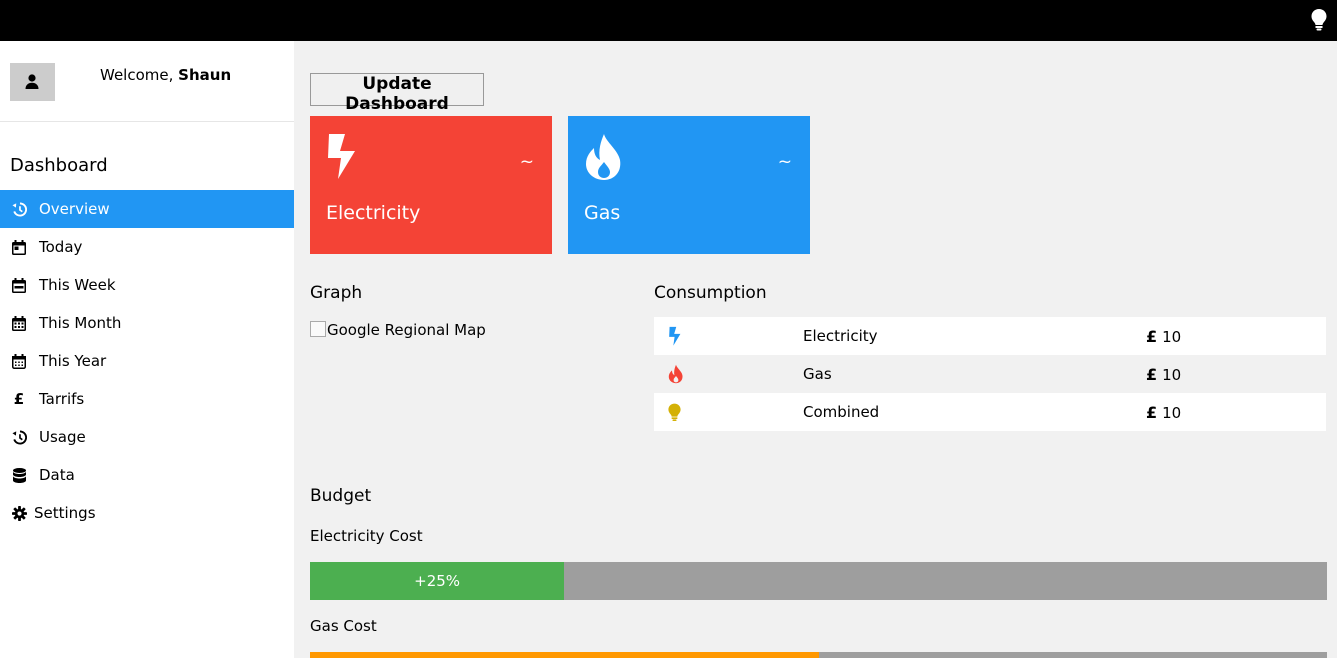 This screenshot has width=1337, height=658. I want to click on user-icon, so click(32, 81).